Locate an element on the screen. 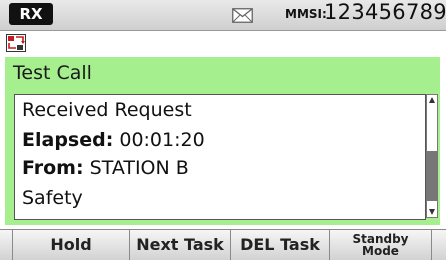 This screenshot has height=260, width=446. hold-label: Hold is located at coordinates (71, 244).